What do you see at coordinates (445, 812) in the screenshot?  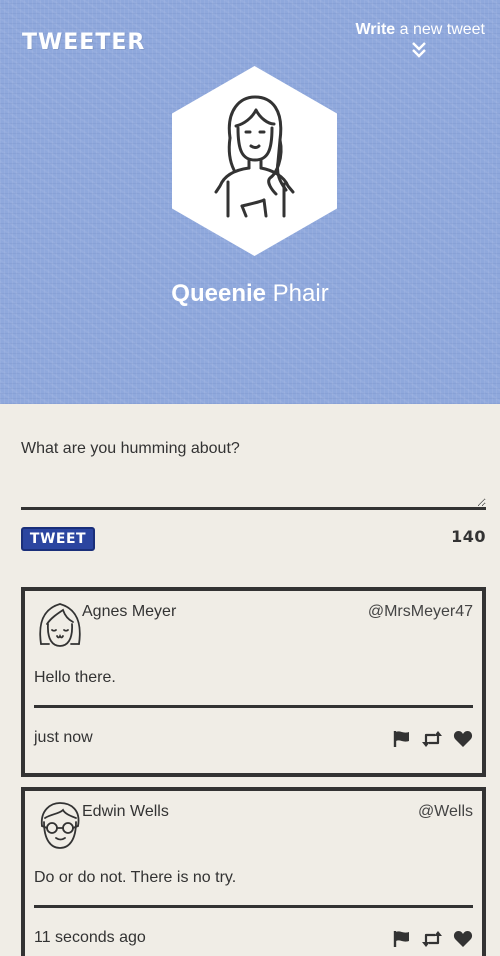 I see `tweet-author-handle: @Wells` at bounding box center [445, 812].